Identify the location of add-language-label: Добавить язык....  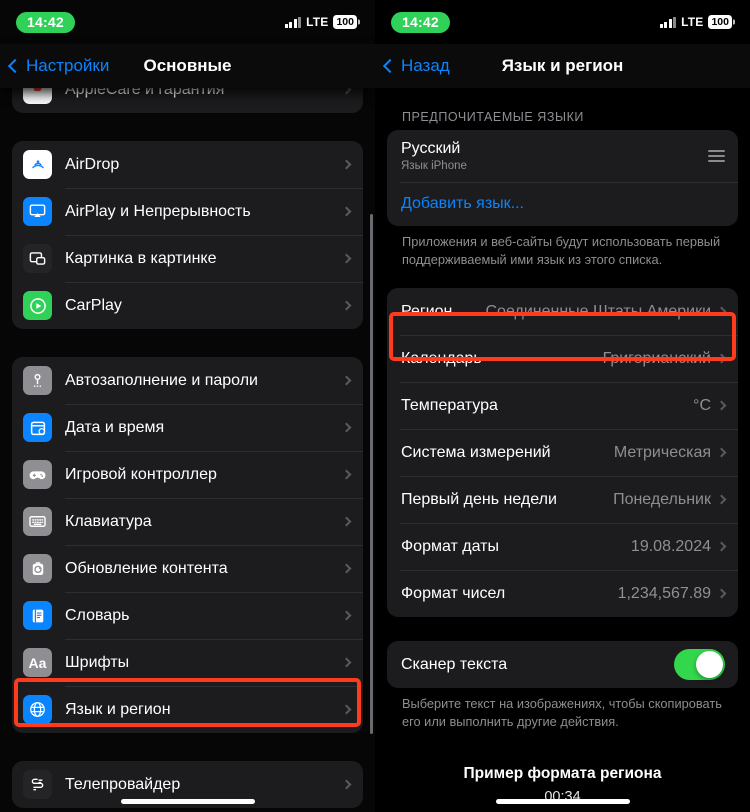
(462, 203).